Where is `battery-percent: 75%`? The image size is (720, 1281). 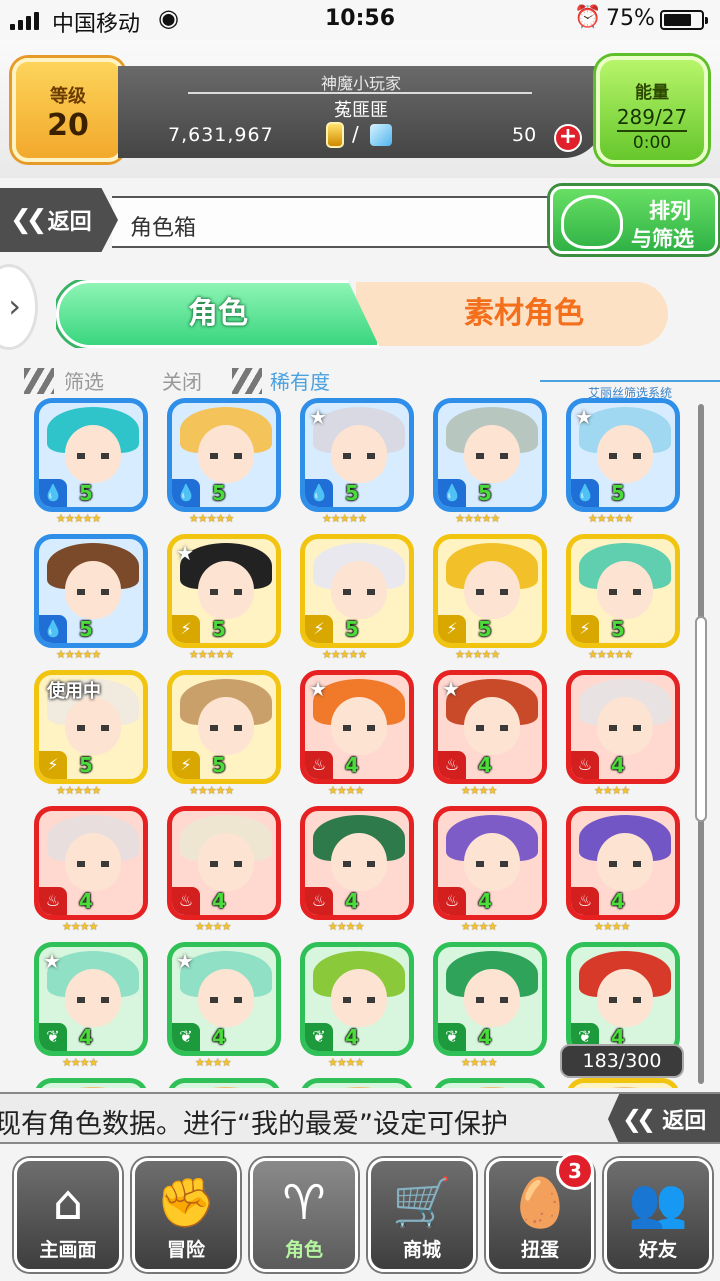
battery-percent: 75% is located at coordinates (630, 18).